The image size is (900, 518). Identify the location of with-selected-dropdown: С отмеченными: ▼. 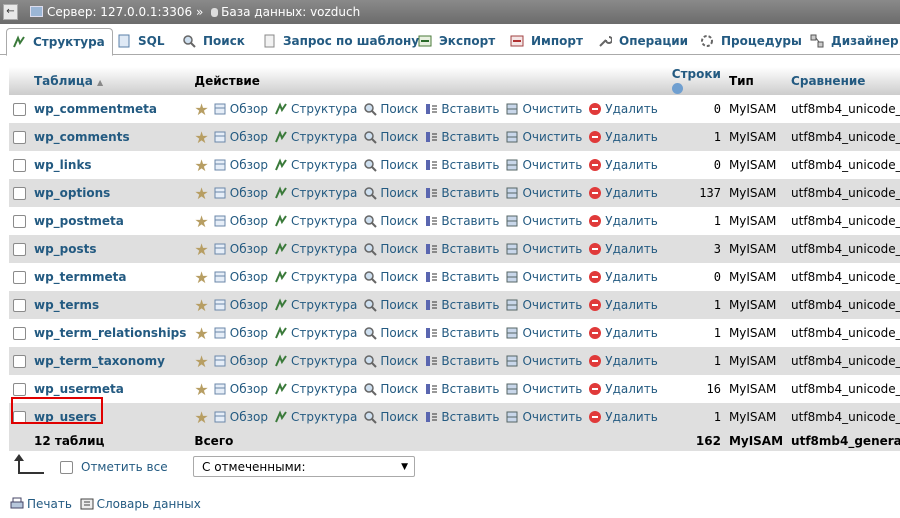
(304, 466).